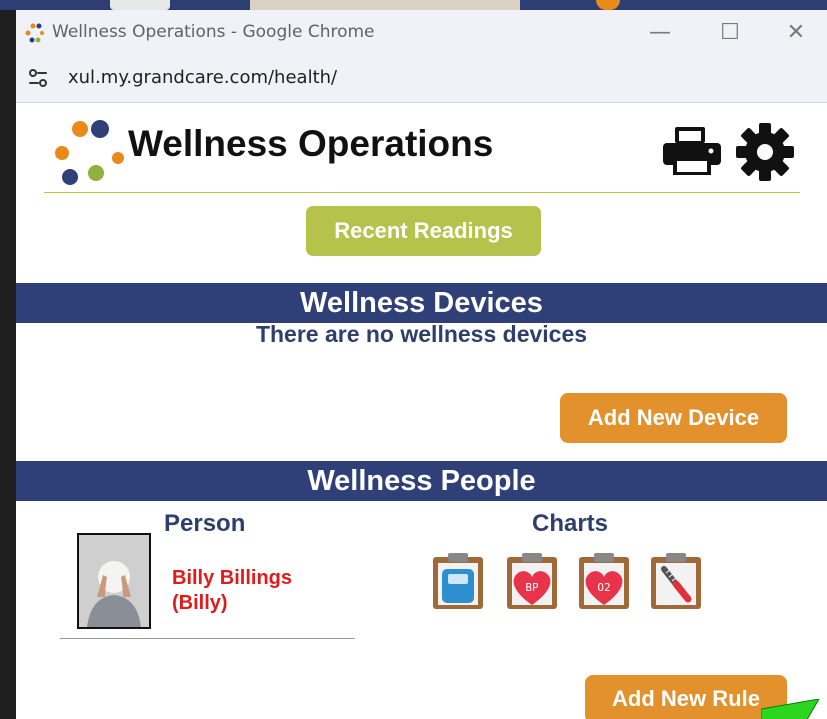  I want to click on wellness-people-heading: Wellness People, so click(421, 481).